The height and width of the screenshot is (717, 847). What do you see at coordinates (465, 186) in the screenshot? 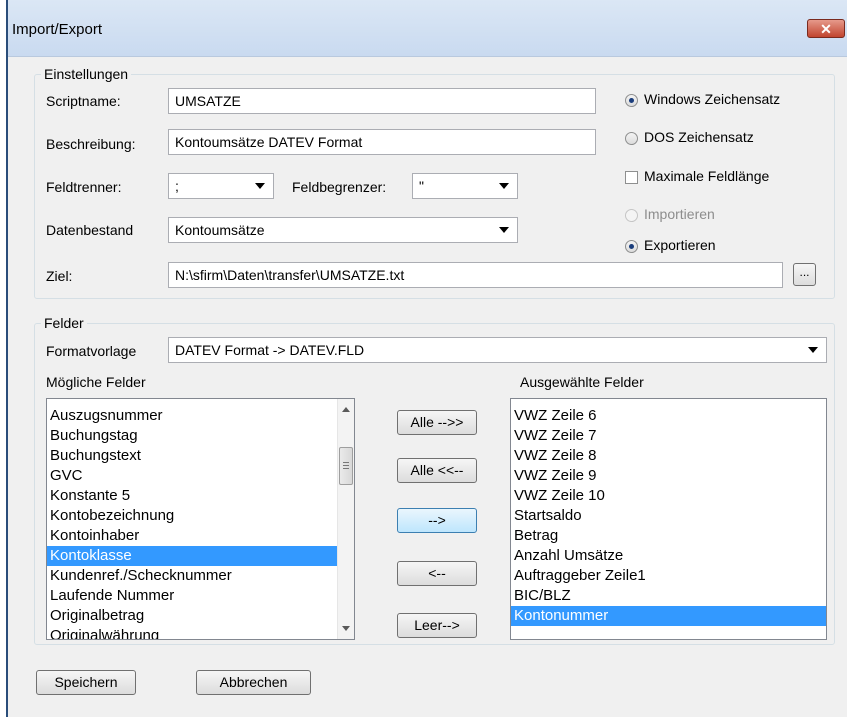
I see `feldbegrenzer-select: "` at bounding box center [465, 186].